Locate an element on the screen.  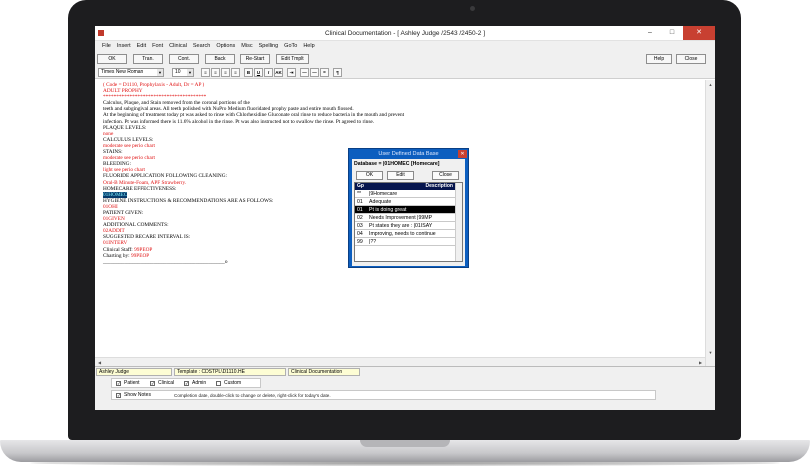
italic-button: I is located at coordinates (268, 72).